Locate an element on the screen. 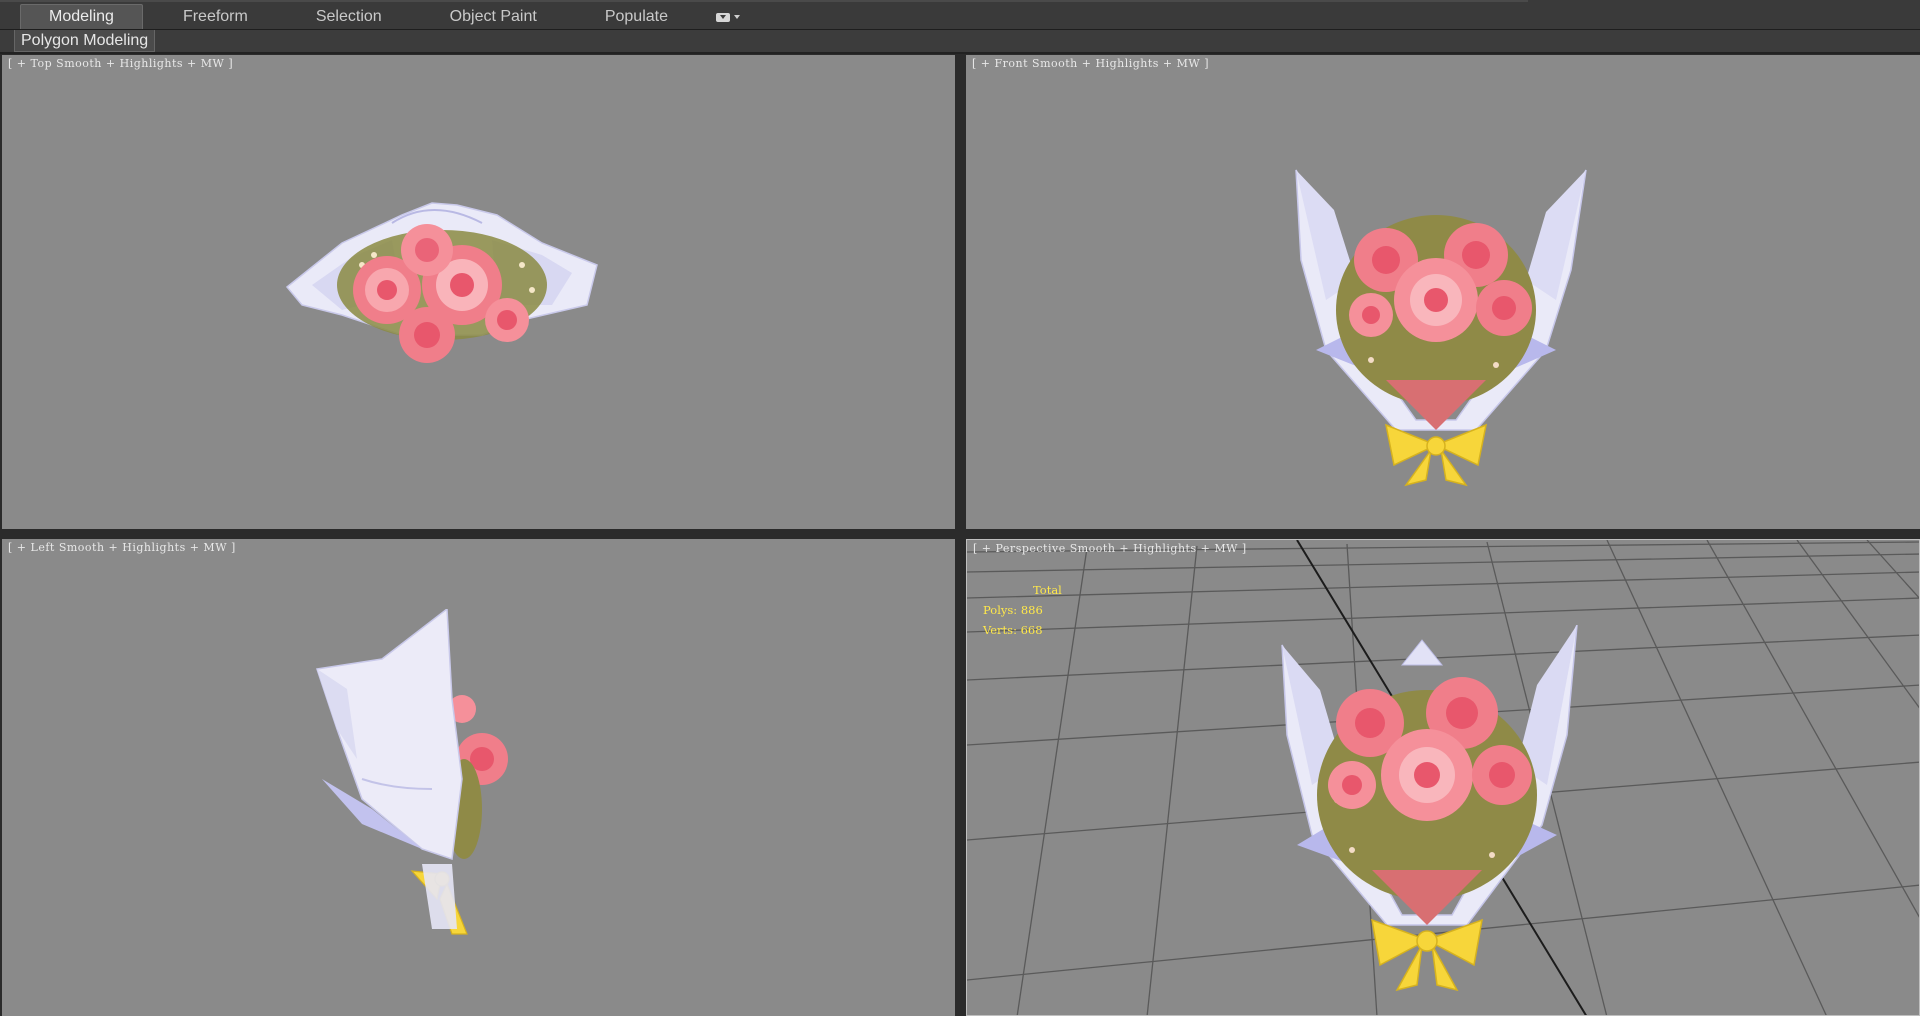  viewport-statistics: Total Polys: 886 Verts: 668 is located at coordinates (1022, 610).